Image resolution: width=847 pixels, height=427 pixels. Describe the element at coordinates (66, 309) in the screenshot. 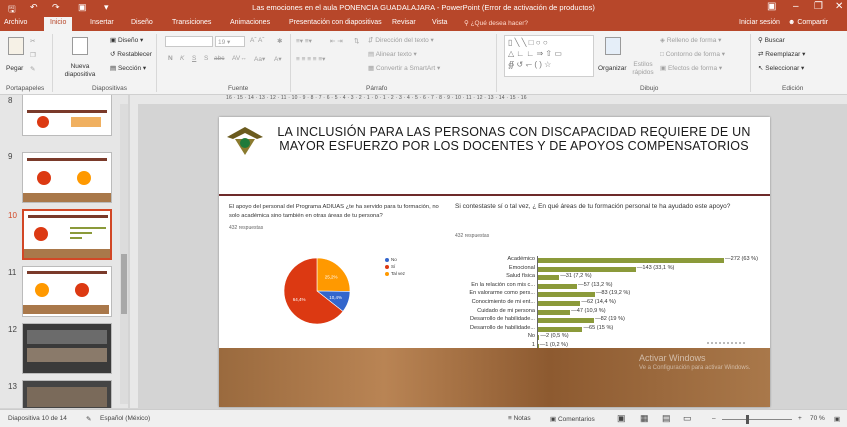

I see `thumb-wood` at that location.